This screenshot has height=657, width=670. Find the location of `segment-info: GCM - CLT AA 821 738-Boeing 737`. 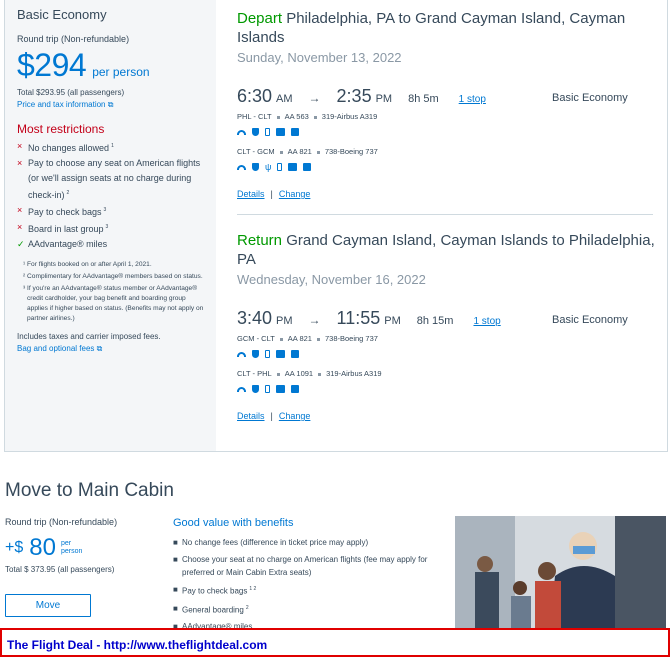

segment-info: GCM - CLT AA 821 738-Boeing 737 is located at coordinates (307, 338).